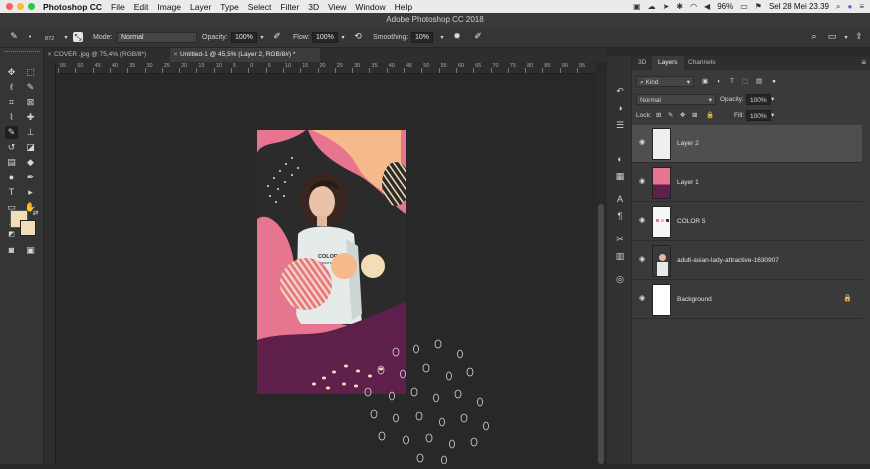 This screenshot has height=469, width=870. I want to click on history-panel-icon: ↶, so click(620, 91).